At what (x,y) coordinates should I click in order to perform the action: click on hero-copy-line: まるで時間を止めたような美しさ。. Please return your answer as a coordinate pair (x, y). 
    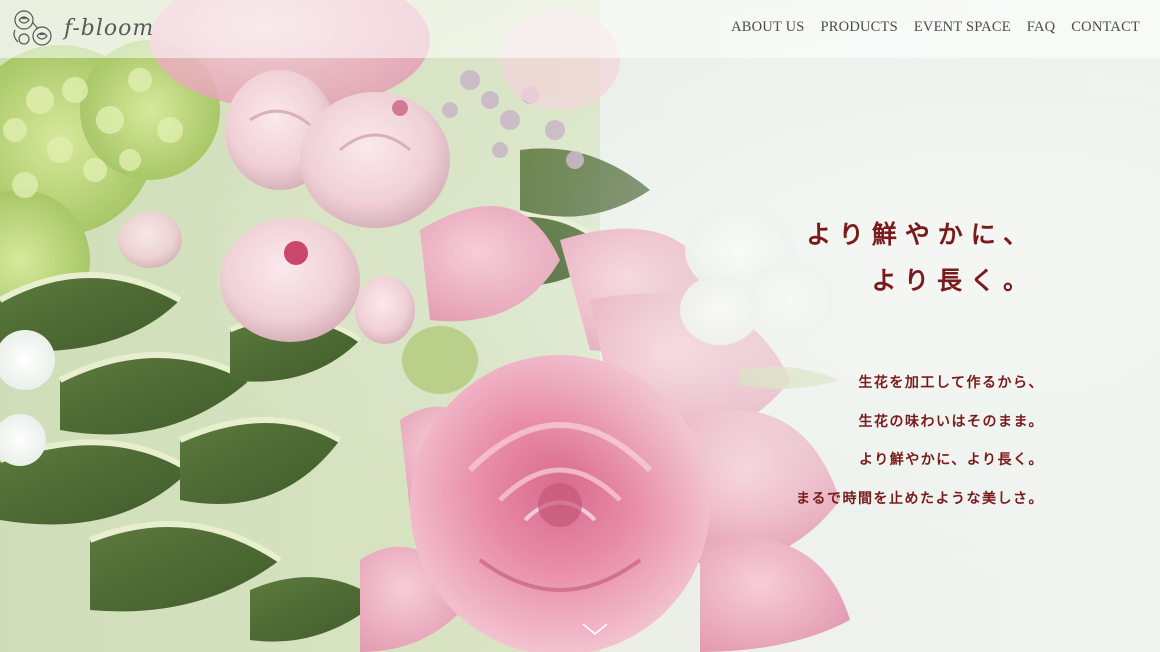
    Looking at the image, I should click on (920, 498).